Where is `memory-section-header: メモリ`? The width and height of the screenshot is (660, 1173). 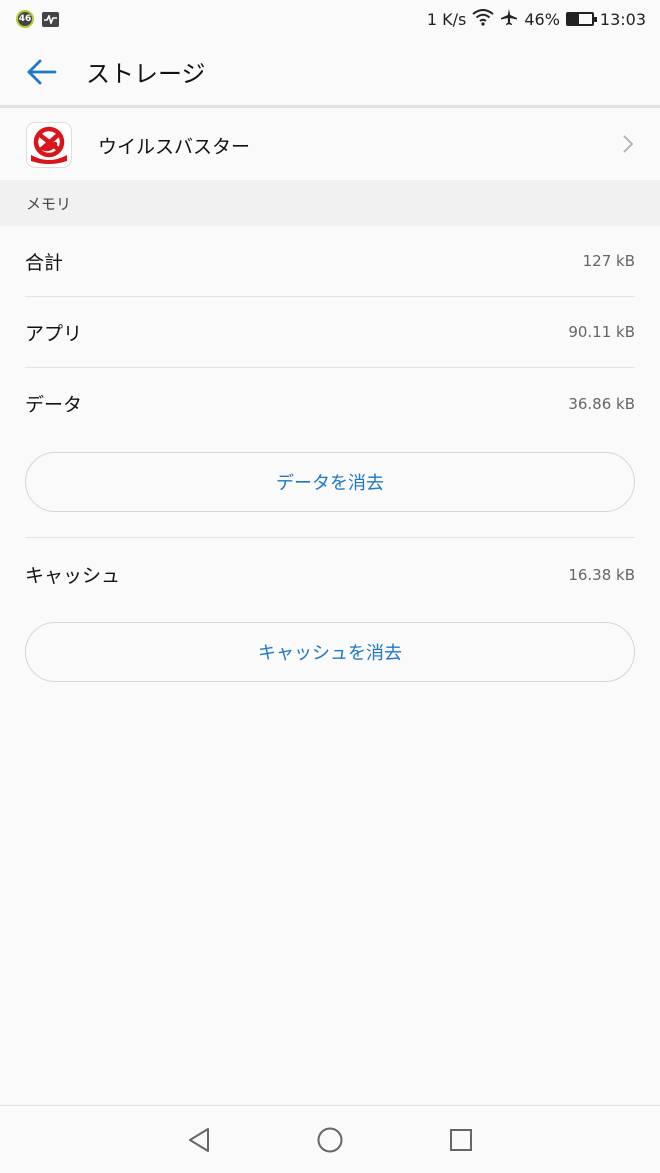 memory-section-header: メモリ is located at coordinates (330, 203).